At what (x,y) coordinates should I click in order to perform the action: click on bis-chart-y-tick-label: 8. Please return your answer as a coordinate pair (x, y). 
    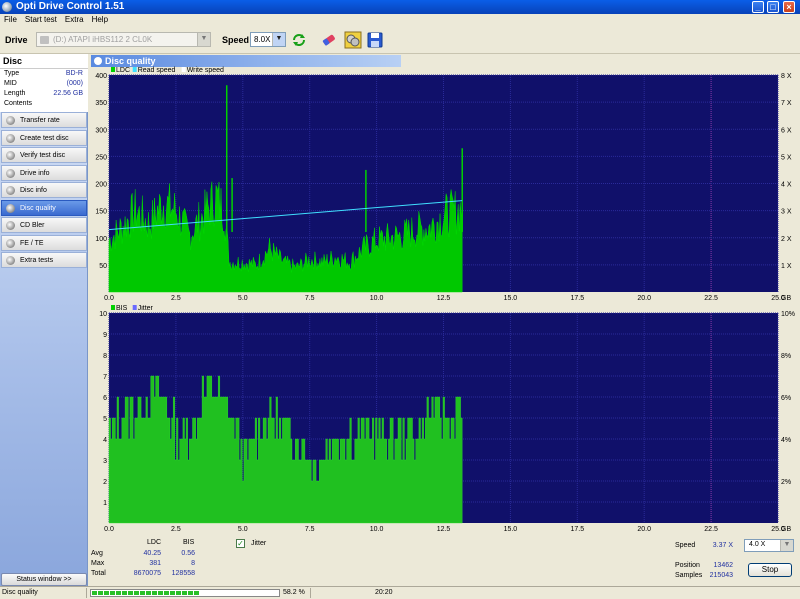
    Looking at the image, I should click on (105, 356).